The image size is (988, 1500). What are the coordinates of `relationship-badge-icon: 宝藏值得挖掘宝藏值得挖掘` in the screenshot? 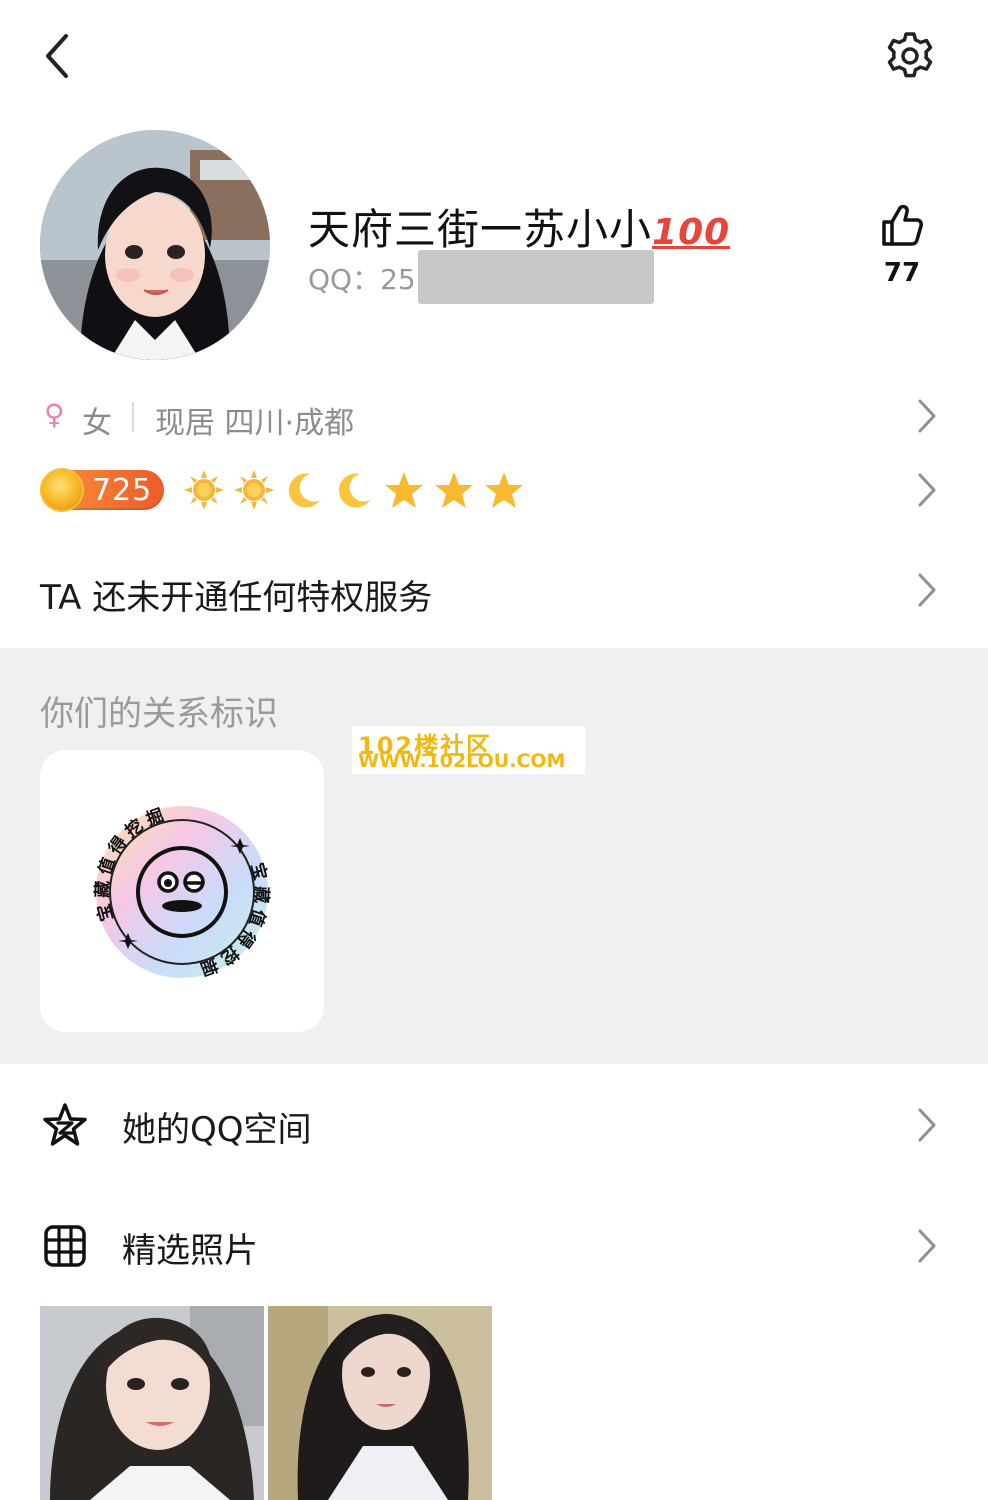 It's located at (182, 892).